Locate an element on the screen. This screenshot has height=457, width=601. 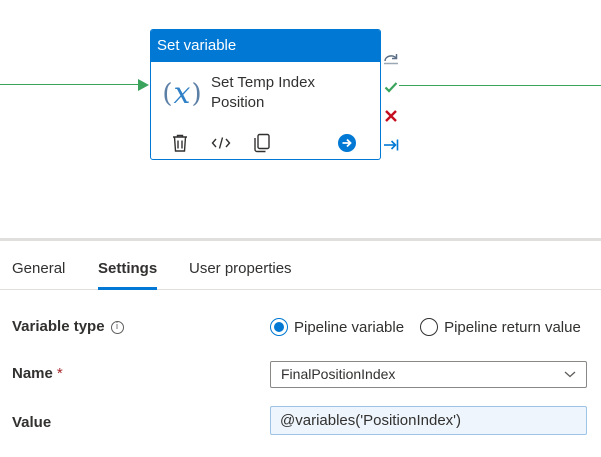
chevron-down-icon is located at coordinates (570, 374).